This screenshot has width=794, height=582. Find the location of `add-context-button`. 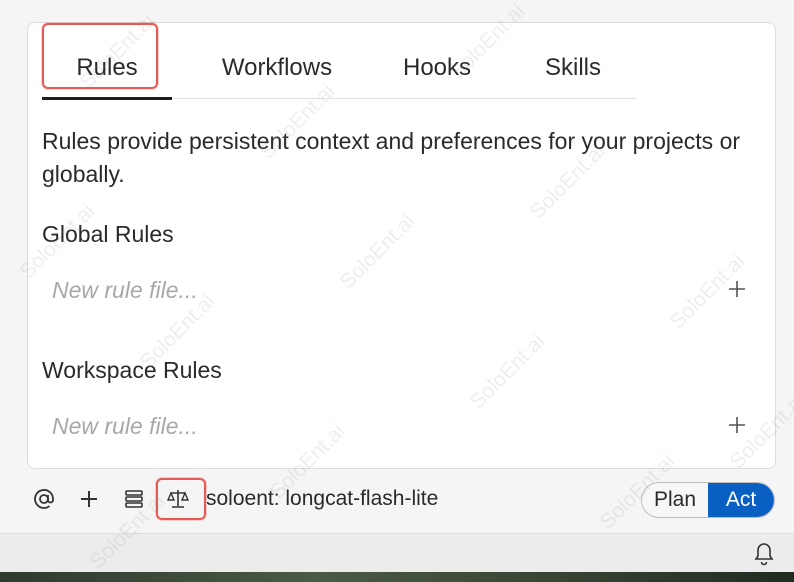

add-context-button is located at coordinates (89, 499).